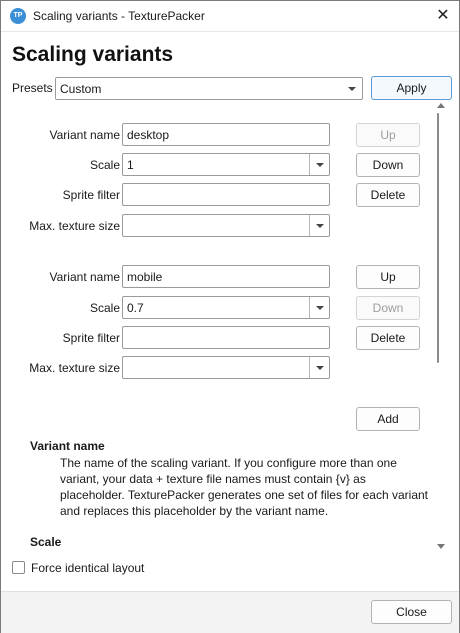 The image size is (460, 633). Describe the element at coordinates (411, 88) in the screenshot. I see `apply-button: Apply` at that location.